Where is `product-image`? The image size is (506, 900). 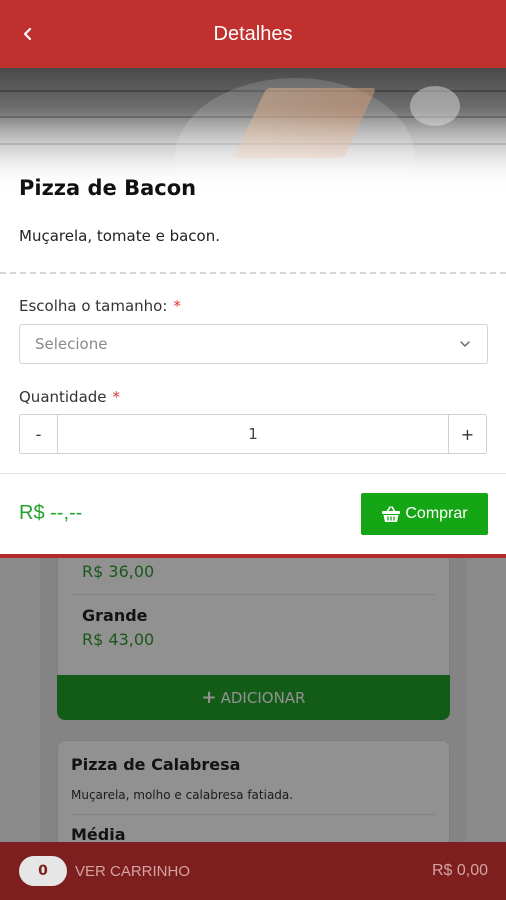
product-image is located at coordinates (253, 130).